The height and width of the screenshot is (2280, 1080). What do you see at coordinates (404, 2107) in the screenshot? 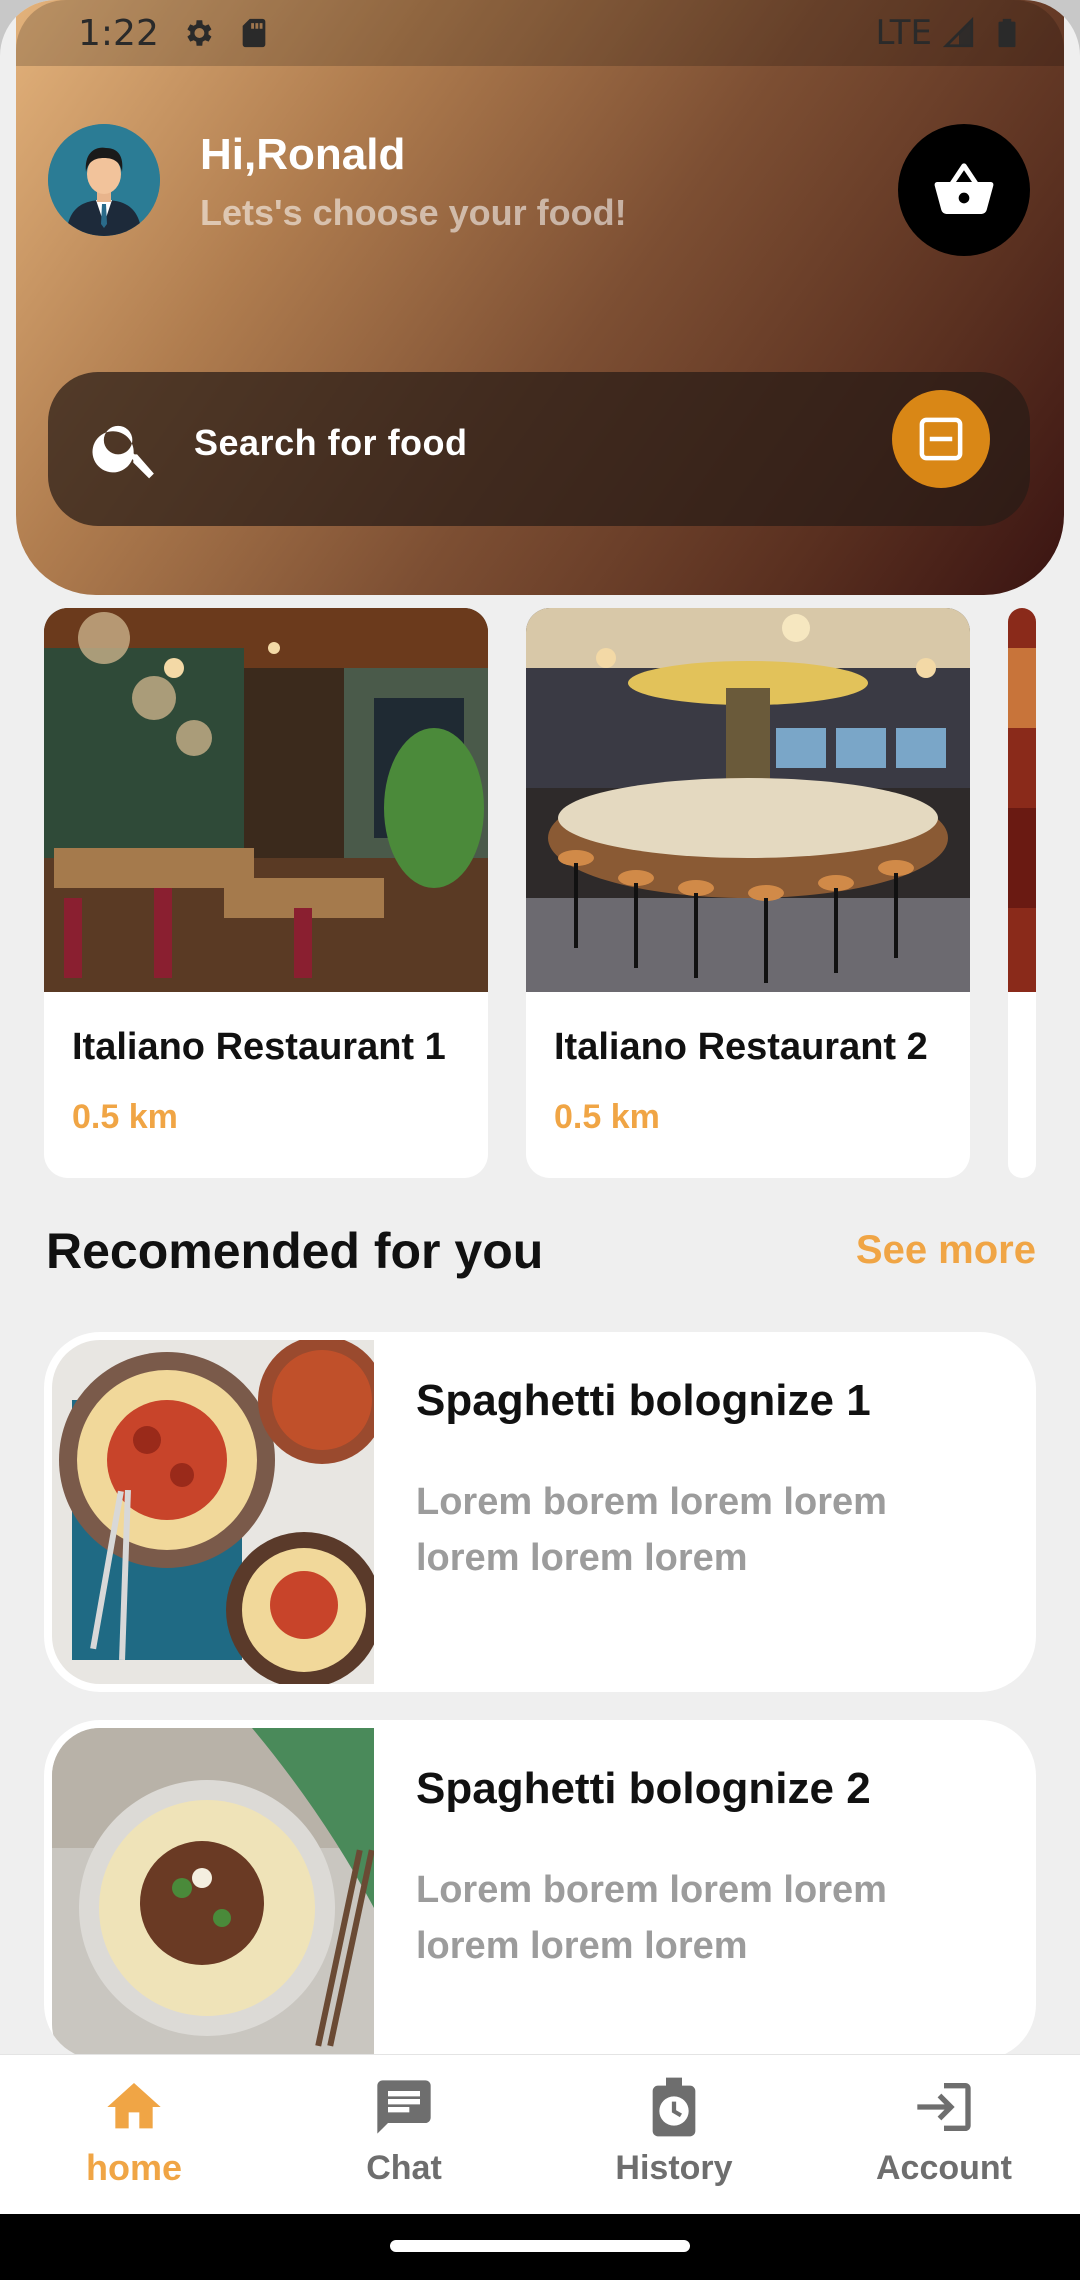
I see `chat-icon` at bounding box center [404, 2107].